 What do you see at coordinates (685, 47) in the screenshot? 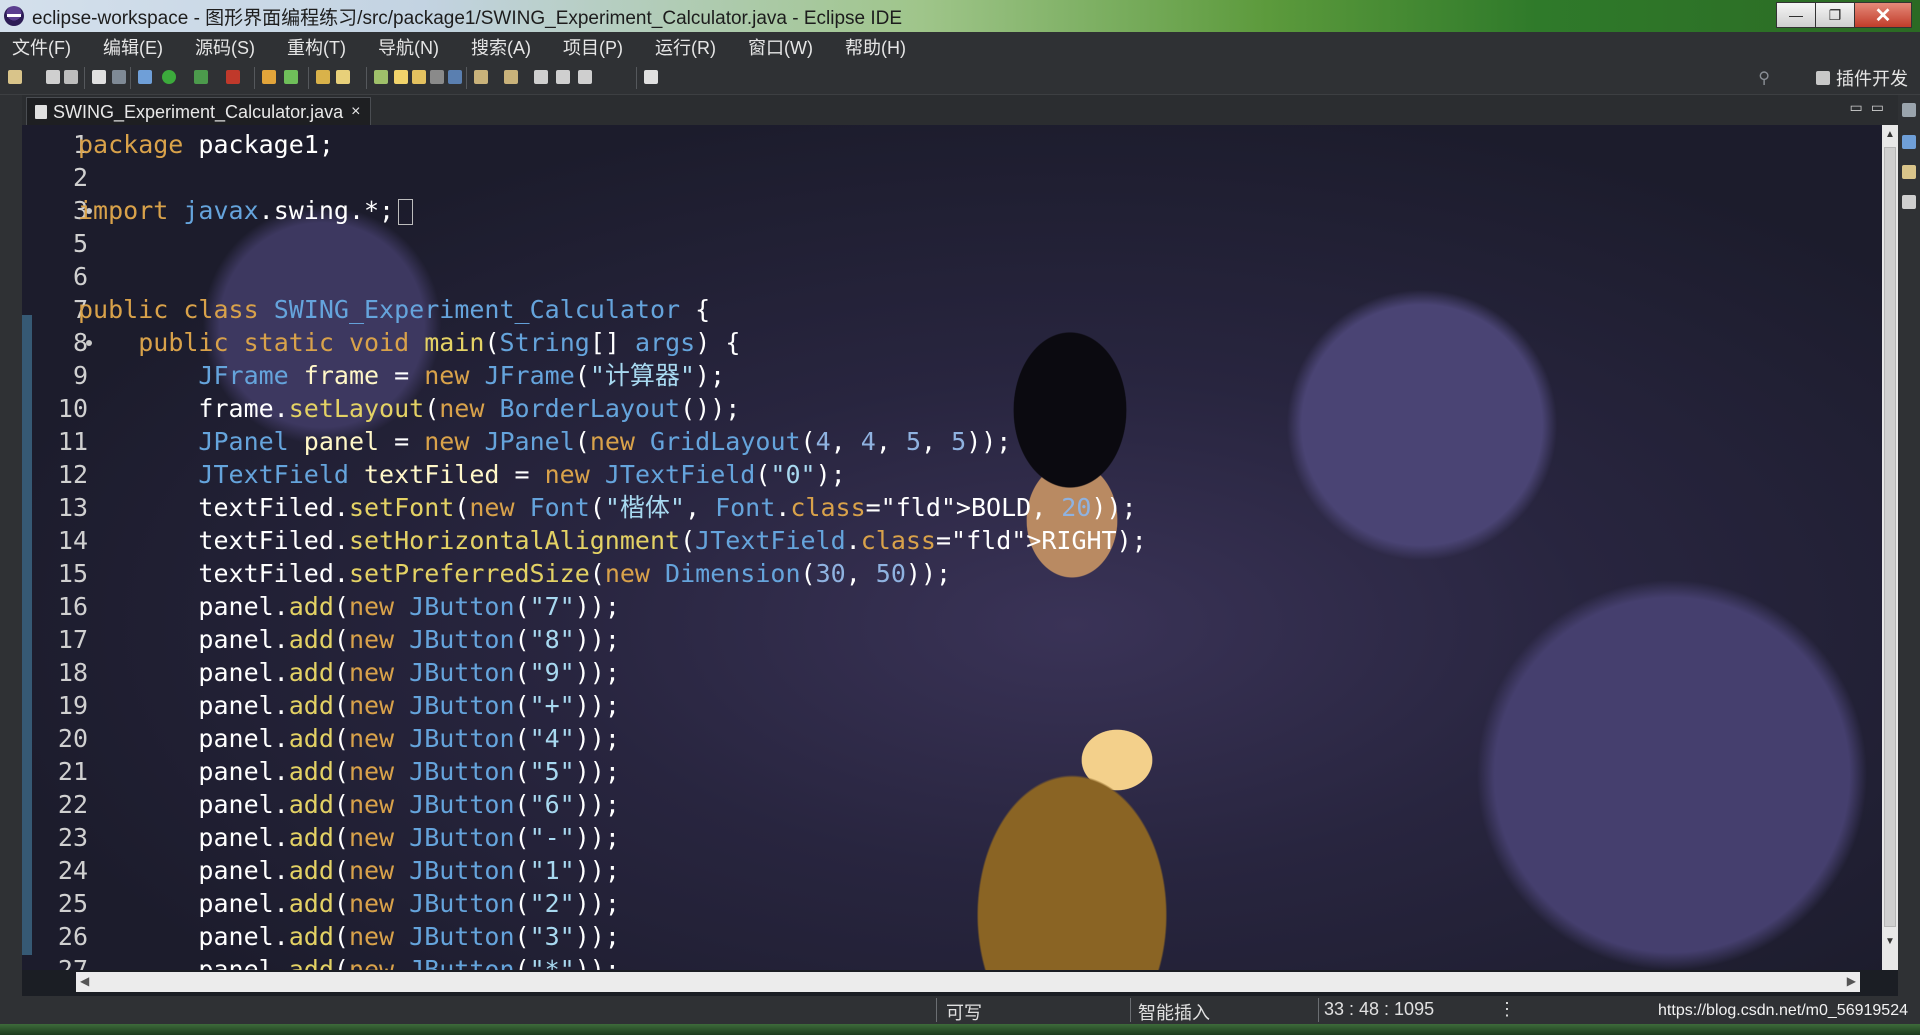
I see `menu-run: 运行(R)` at bounding box center [685, 47].